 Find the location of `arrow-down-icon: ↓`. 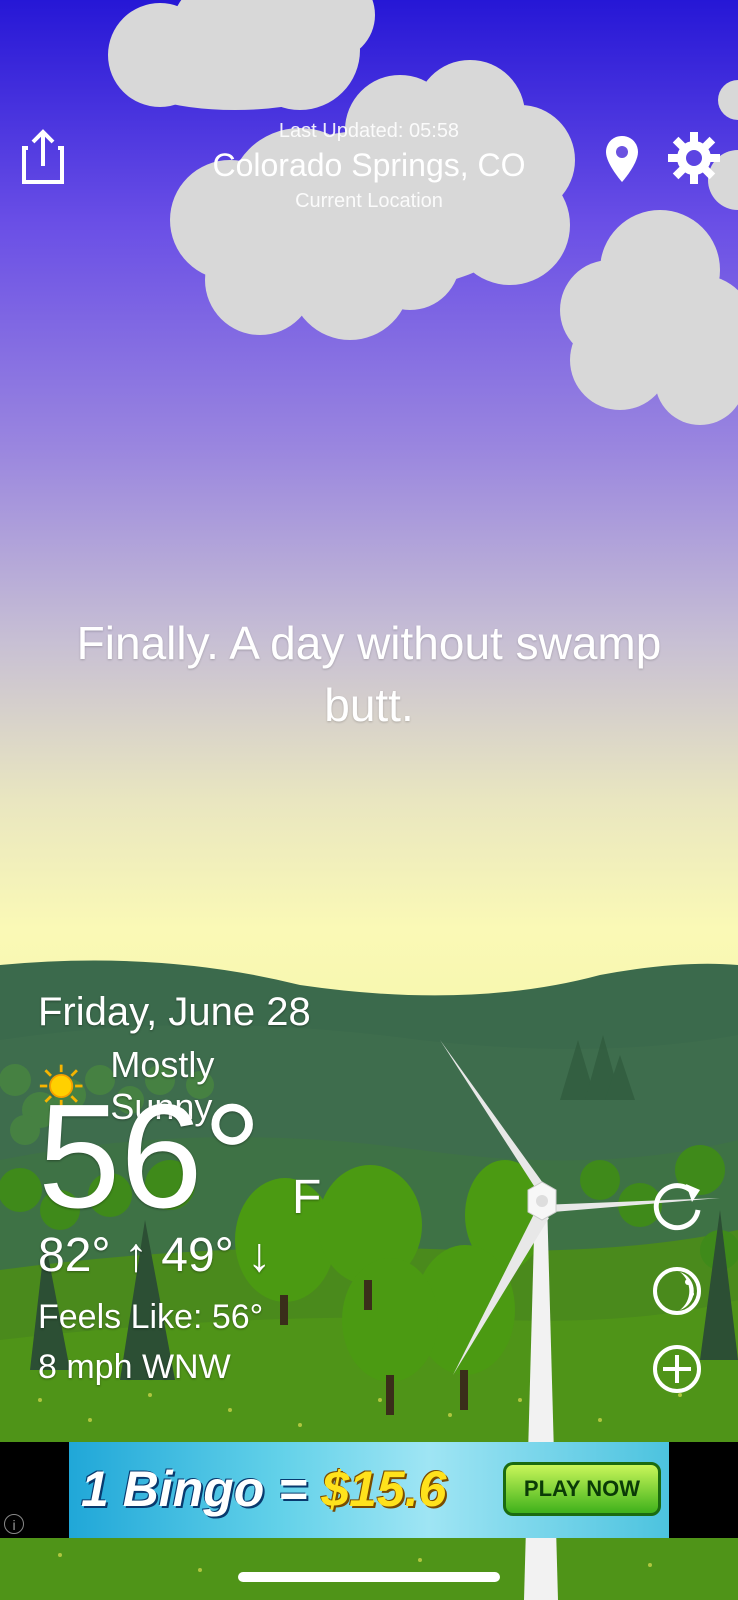

arrow-down-icon: ↓ is located at coordinates (259, 1255).